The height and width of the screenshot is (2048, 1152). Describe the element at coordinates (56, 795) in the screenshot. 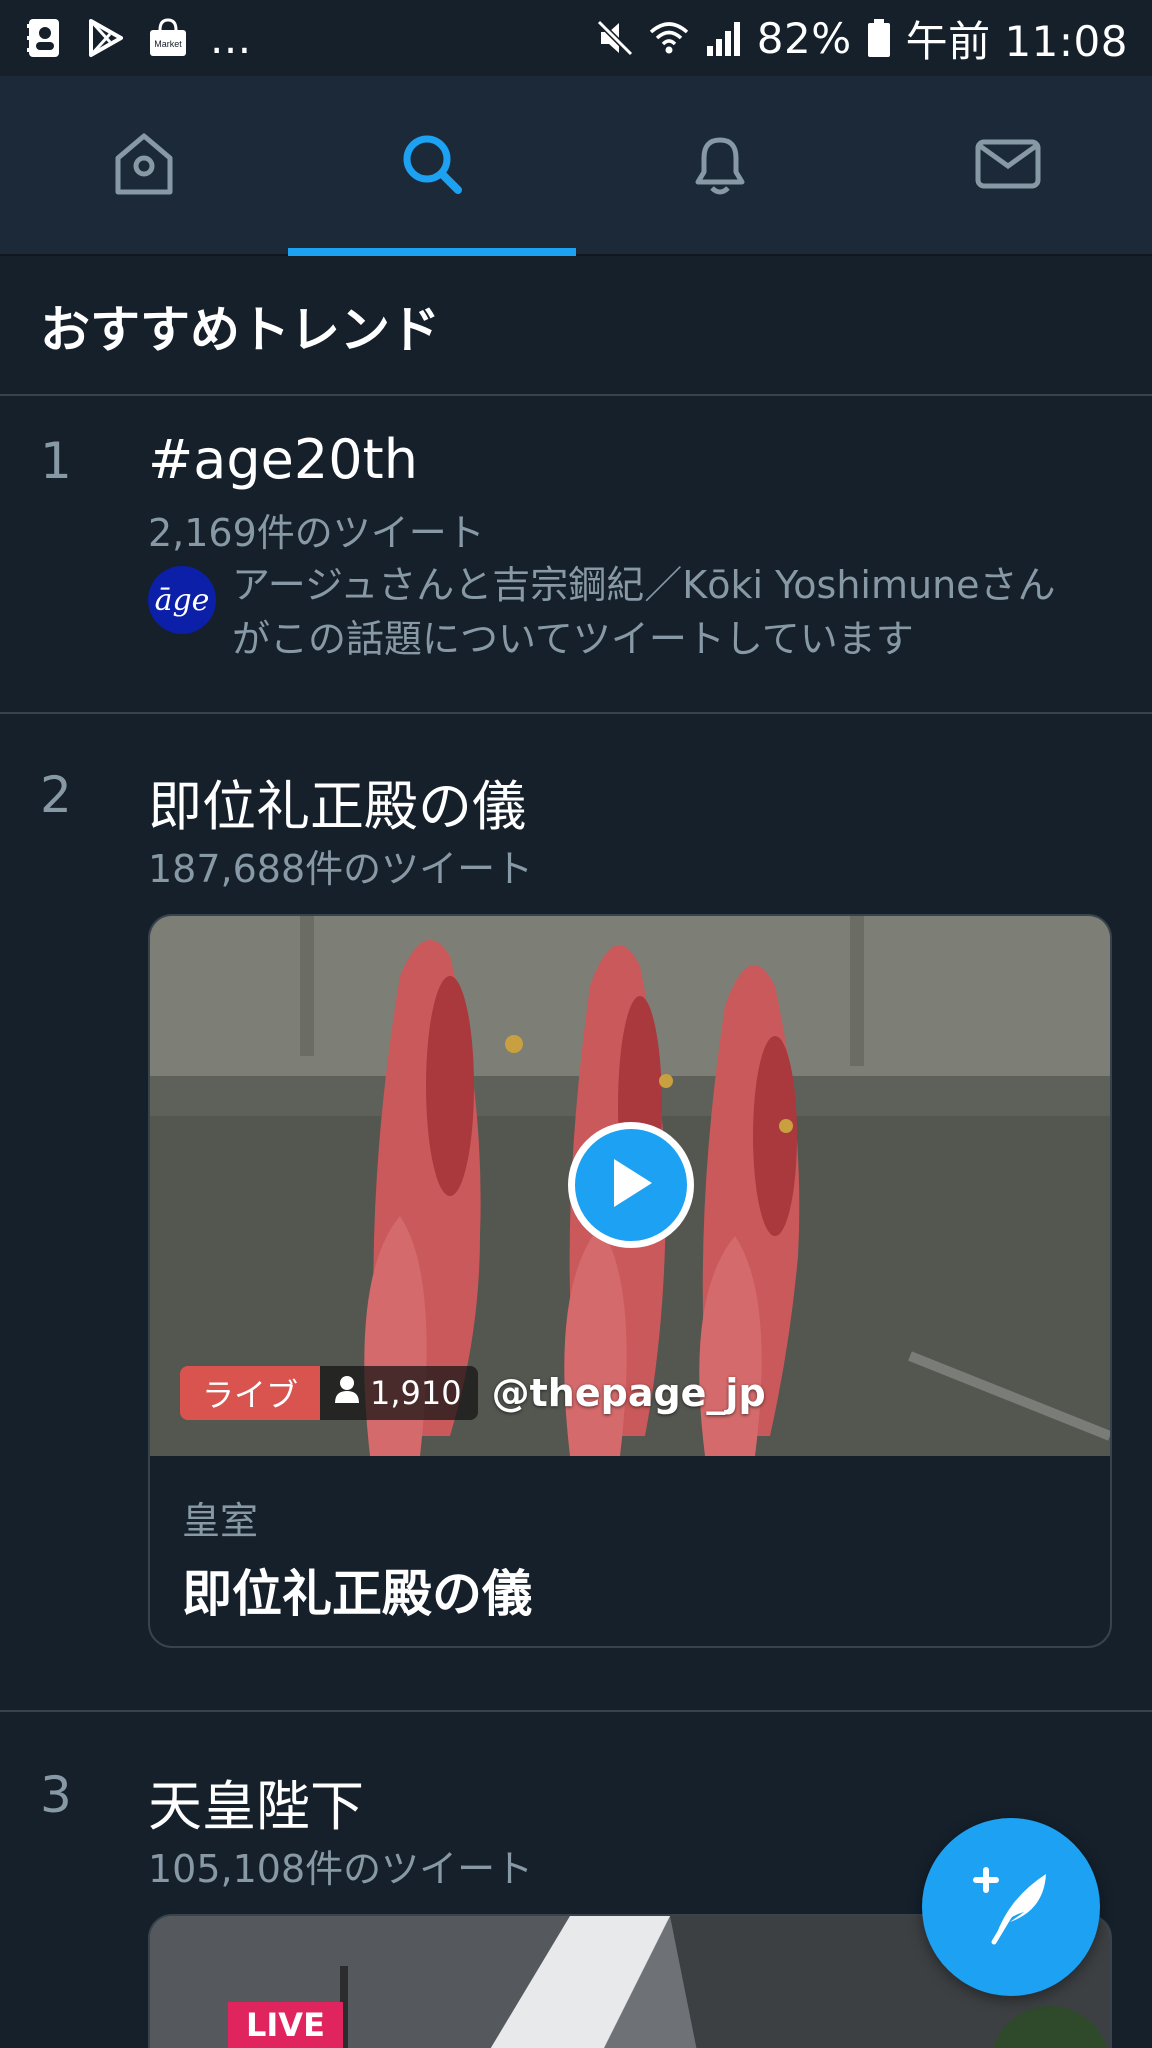

I see `trend-rank: 2` at that location.